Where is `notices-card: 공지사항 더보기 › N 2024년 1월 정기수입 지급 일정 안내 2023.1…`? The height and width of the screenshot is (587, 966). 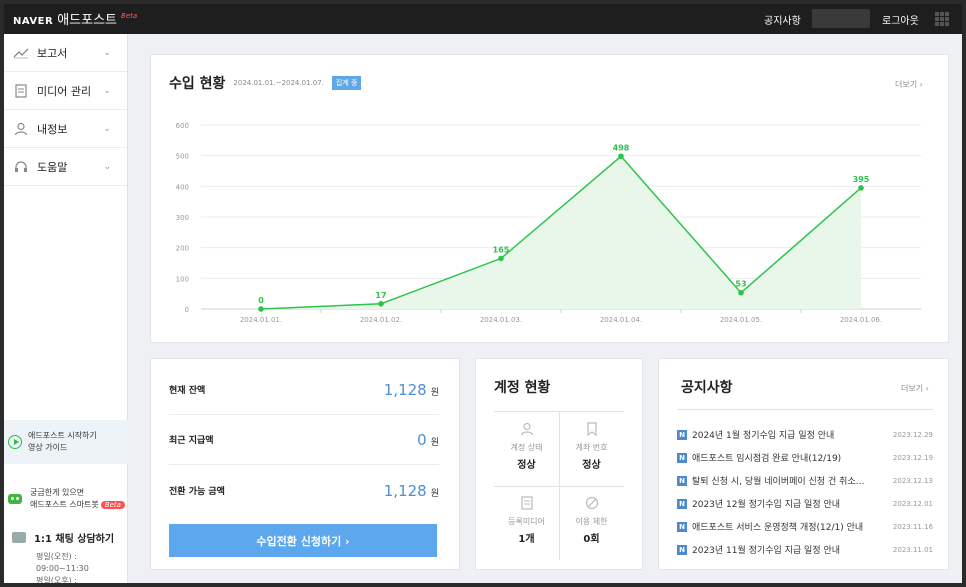 notices-card: 공지사항 더보기 › N 2024년 1월 정기수입 지급 일정 안내 2023.1… is located at coordinates (803, 464).